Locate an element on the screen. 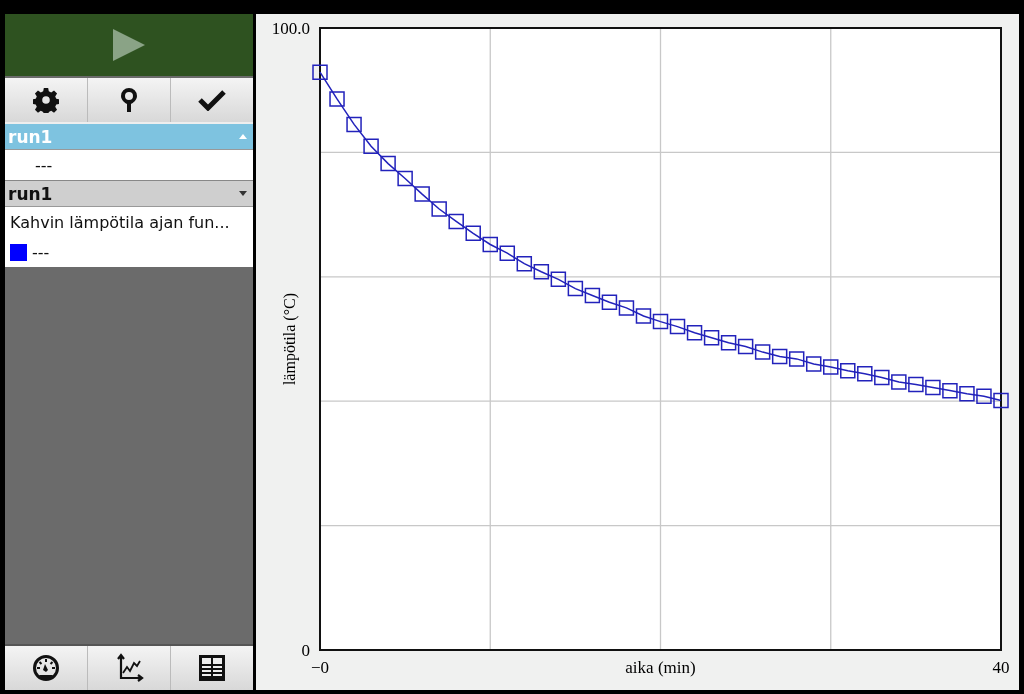 The image size is (1024, 694). series-value: --- is located at coordinates (41, 252).